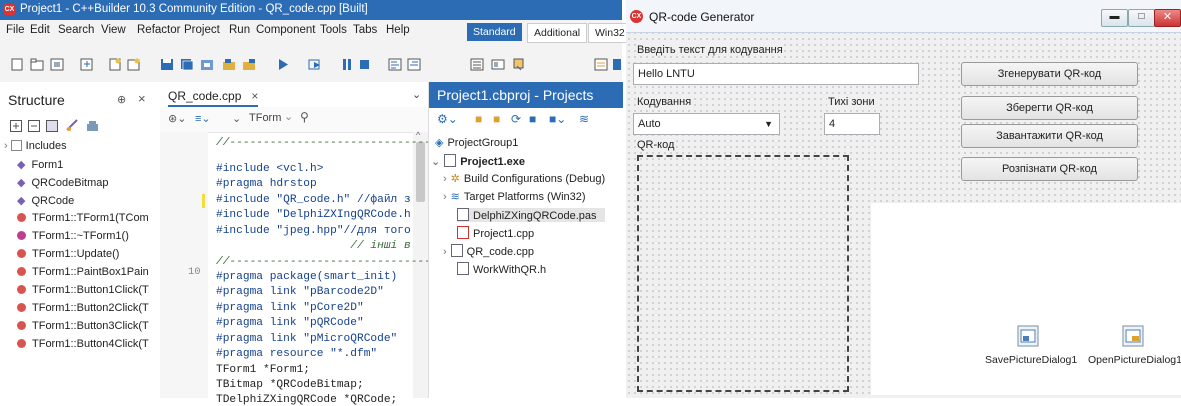 The image size is (1181, 406). What do you see at coordinates (121, 99) in the screenshot?
I see `pin-icon: ⊕` at bounding box center [121, 99].